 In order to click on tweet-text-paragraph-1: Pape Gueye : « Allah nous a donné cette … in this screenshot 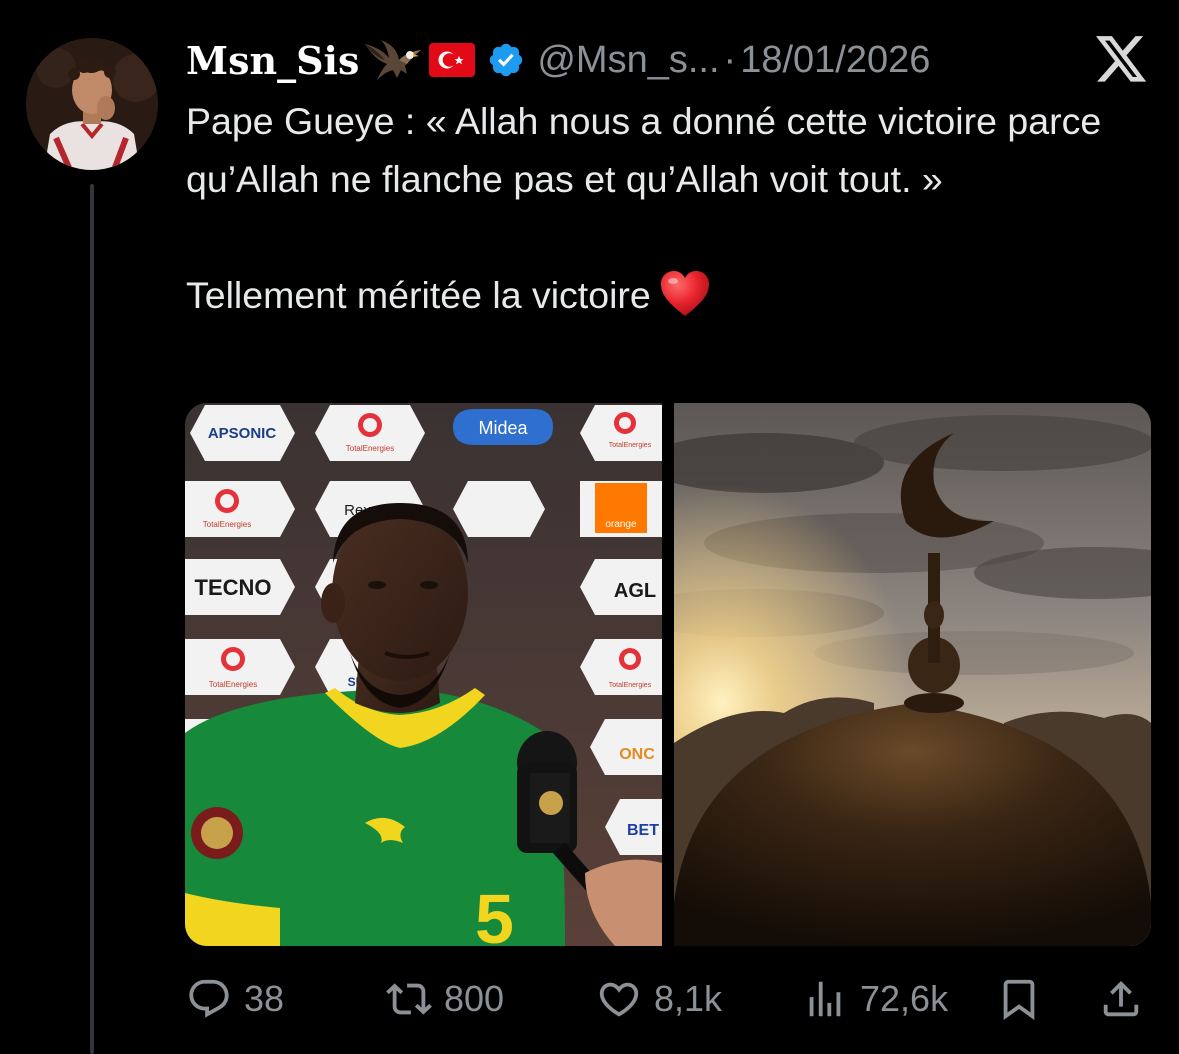, I will do `click(644, 150)`.